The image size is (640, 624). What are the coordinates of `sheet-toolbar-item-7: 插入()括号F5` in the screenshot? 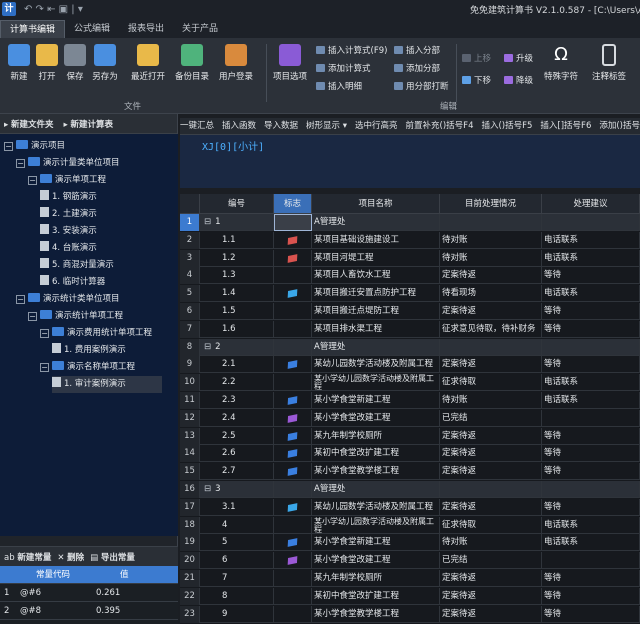 It's located at (506, 126).